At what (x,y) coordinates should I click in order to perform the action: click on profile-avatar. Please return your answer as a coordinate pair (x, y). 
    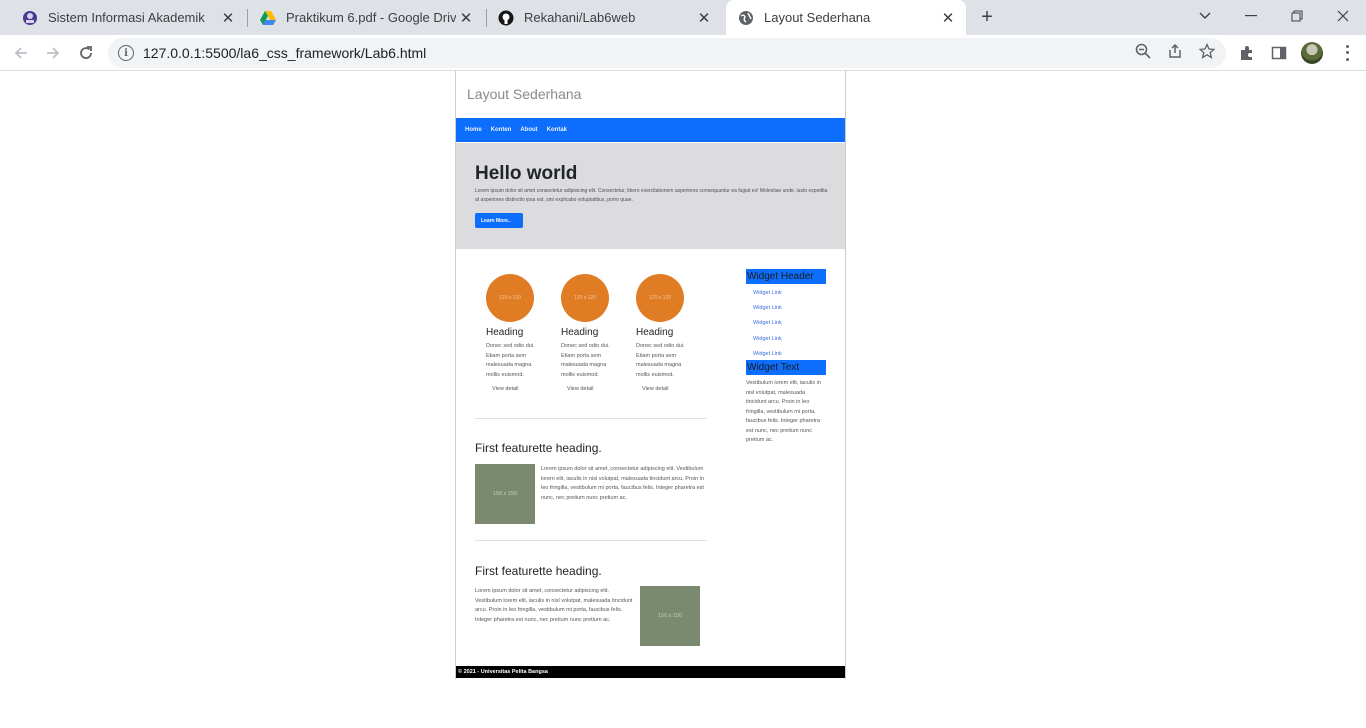
    Looking at the image, I should click on (1312, 53).